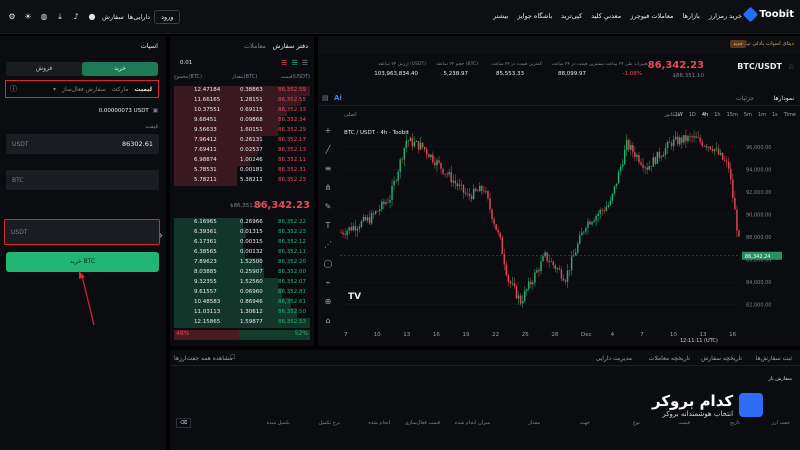 Image resolution: width=800 pixels, height=450 pixels. Describe the element at coordinates (242, 171) in the screenshot. I see `ask-row: 5.78531 0.00181 86,352.31` at that location.